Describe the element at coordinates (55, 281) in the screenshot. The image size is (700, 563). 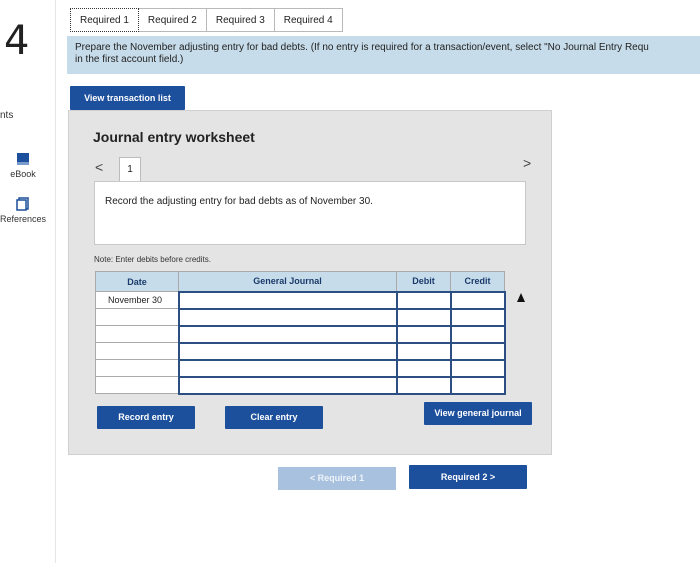
I see `rail-divider` at that location.